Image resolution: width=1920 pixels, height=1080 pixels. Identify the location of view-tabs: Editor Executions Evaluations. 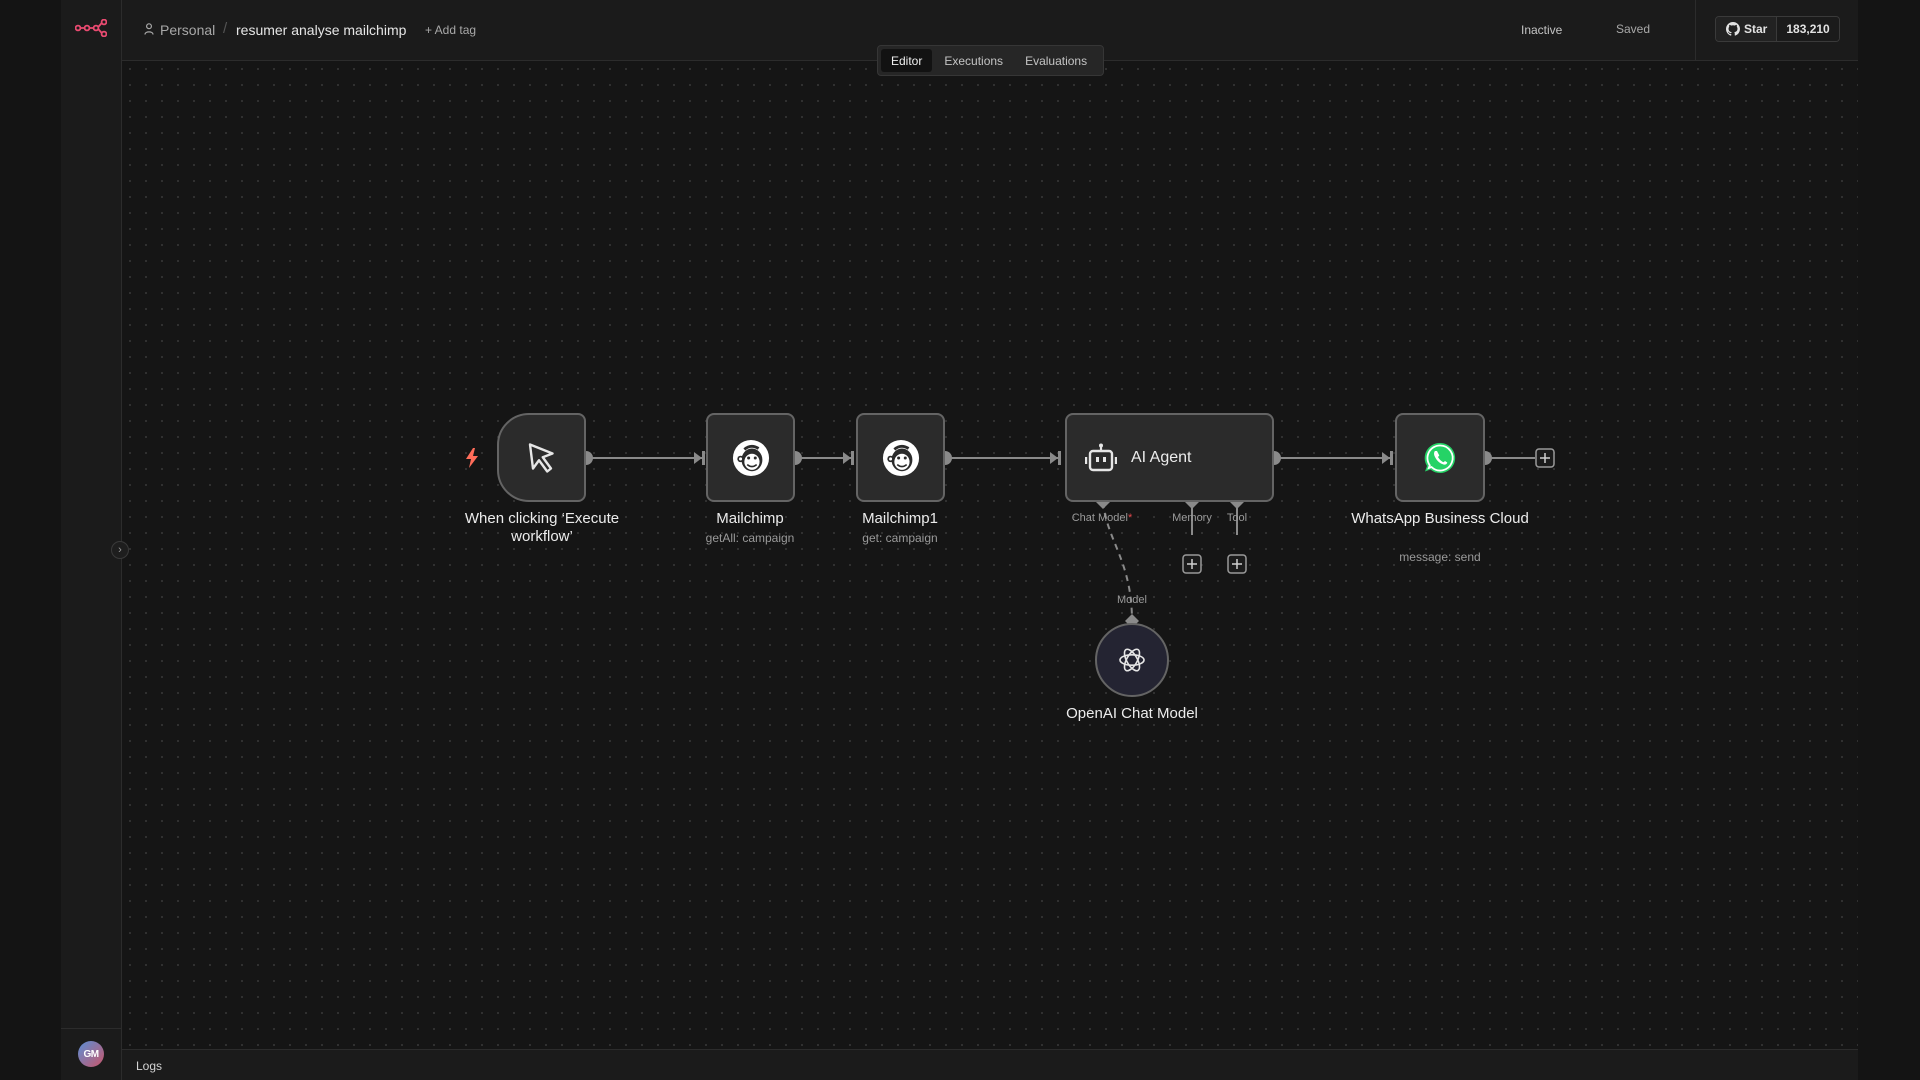
(990, 60).